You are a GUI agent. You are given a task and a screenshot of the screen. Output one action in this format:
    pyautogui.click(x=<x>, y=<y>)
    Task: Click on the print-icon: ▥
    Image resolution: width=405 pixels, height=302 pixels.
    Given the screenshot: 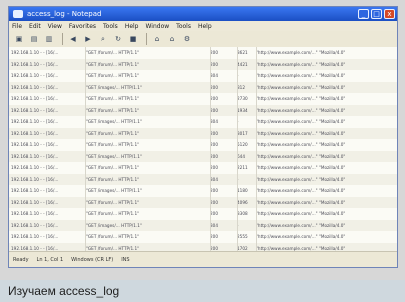 What is the action you would take?
    pyautogui.click(x=49, y=39)
    